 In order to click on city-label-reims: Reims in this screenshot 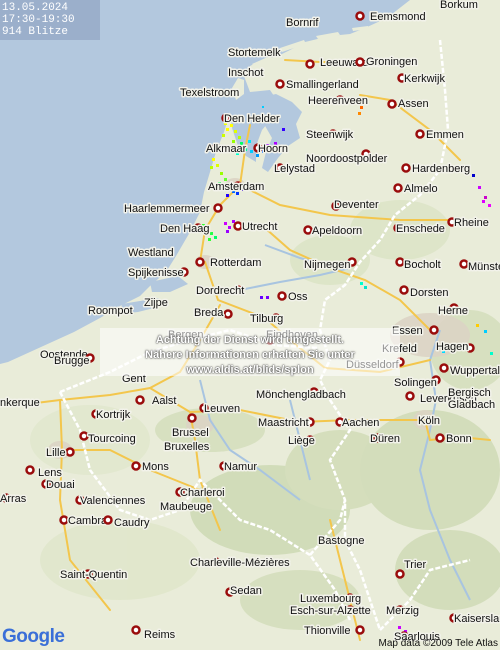, I will do `click(160, 635)`.